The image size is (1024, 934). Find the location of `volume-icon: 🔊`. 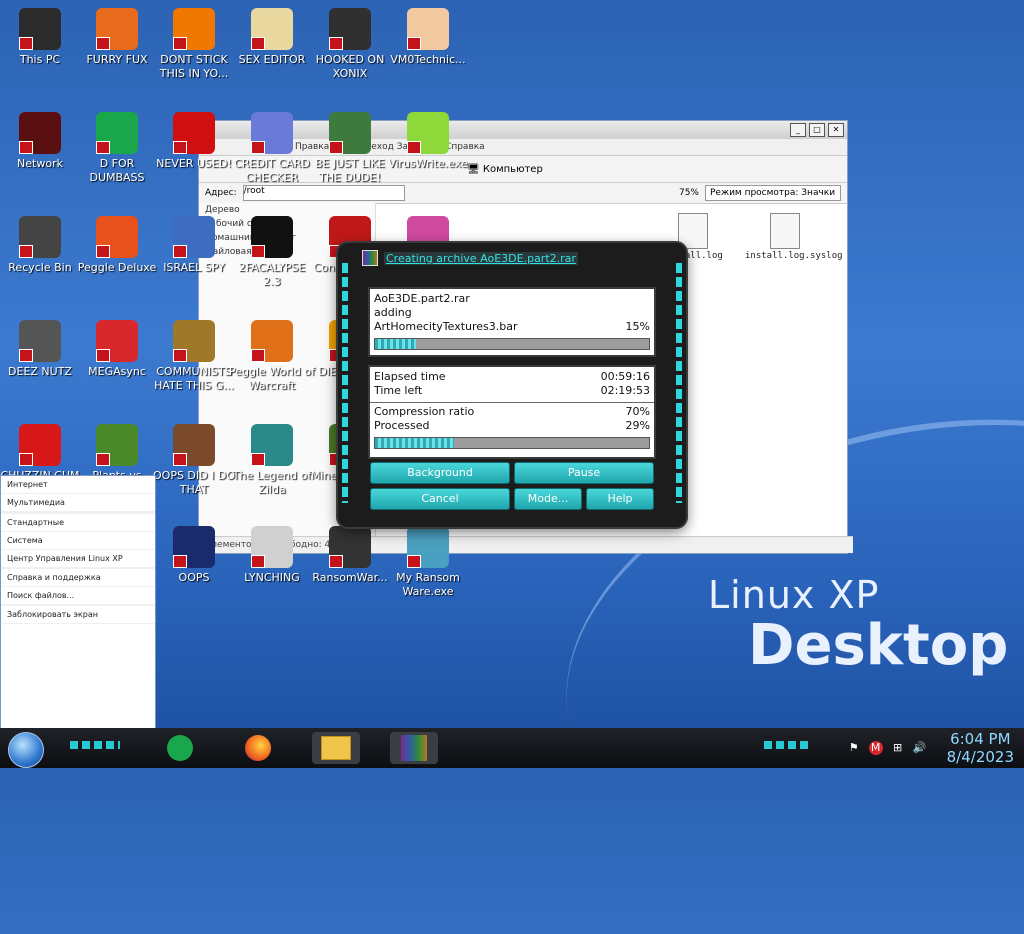

volume-icon: 🔊 is located at coordinates (920, 748).